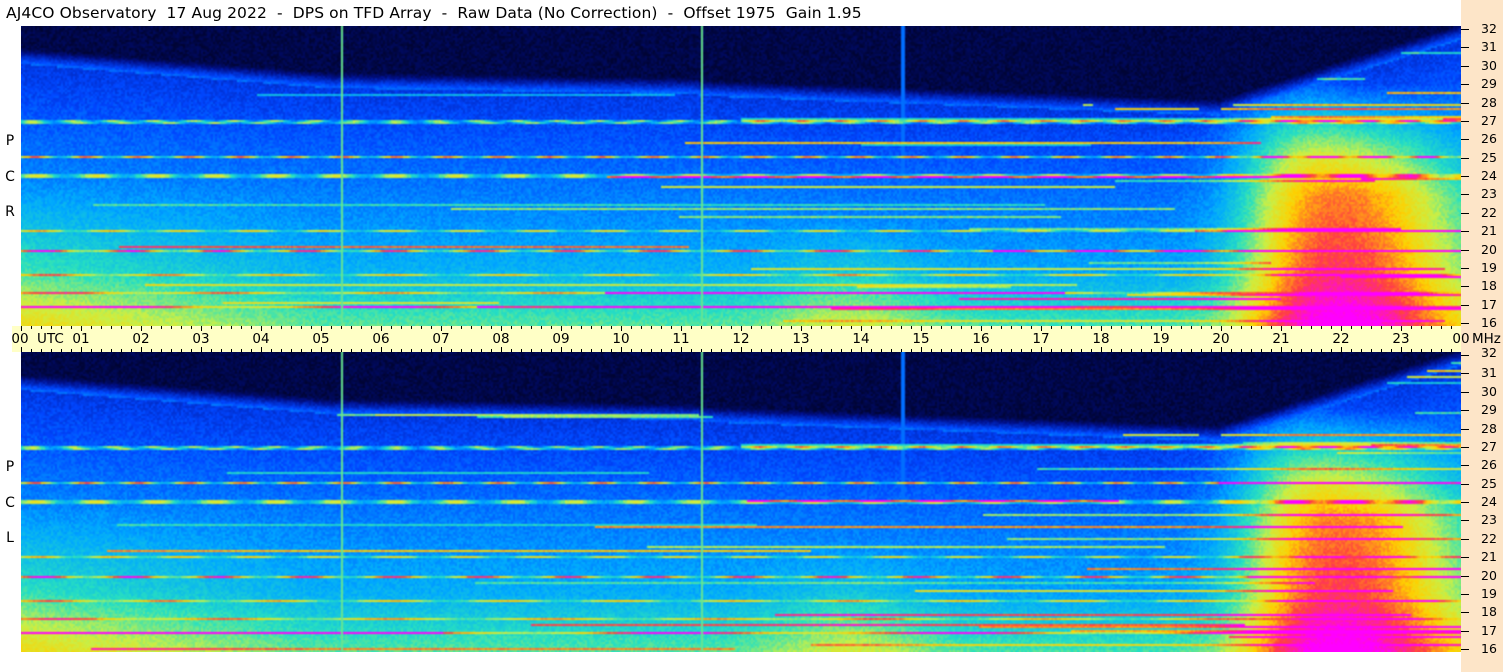 This screenshot has width=1503, height=672. What do you see at coordinates (20, 339) in the screenshot?
I see `hour-tick-label: 00` at bounding box center [20, 339].